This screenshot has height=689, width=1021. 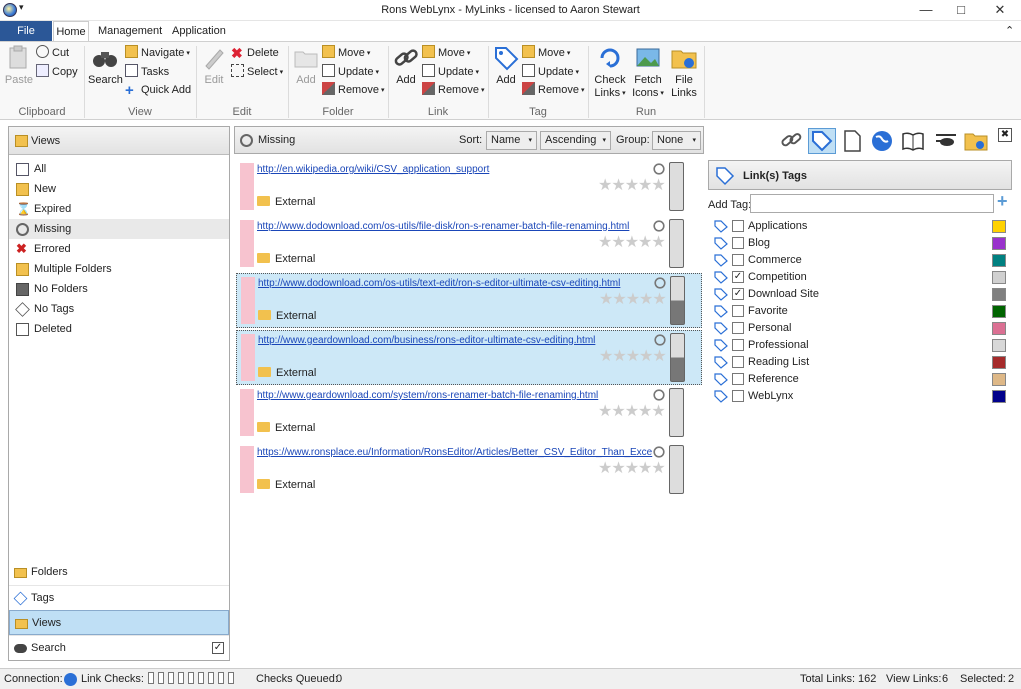 I want to click on tab-management: Management, so click(x=130, y=31).